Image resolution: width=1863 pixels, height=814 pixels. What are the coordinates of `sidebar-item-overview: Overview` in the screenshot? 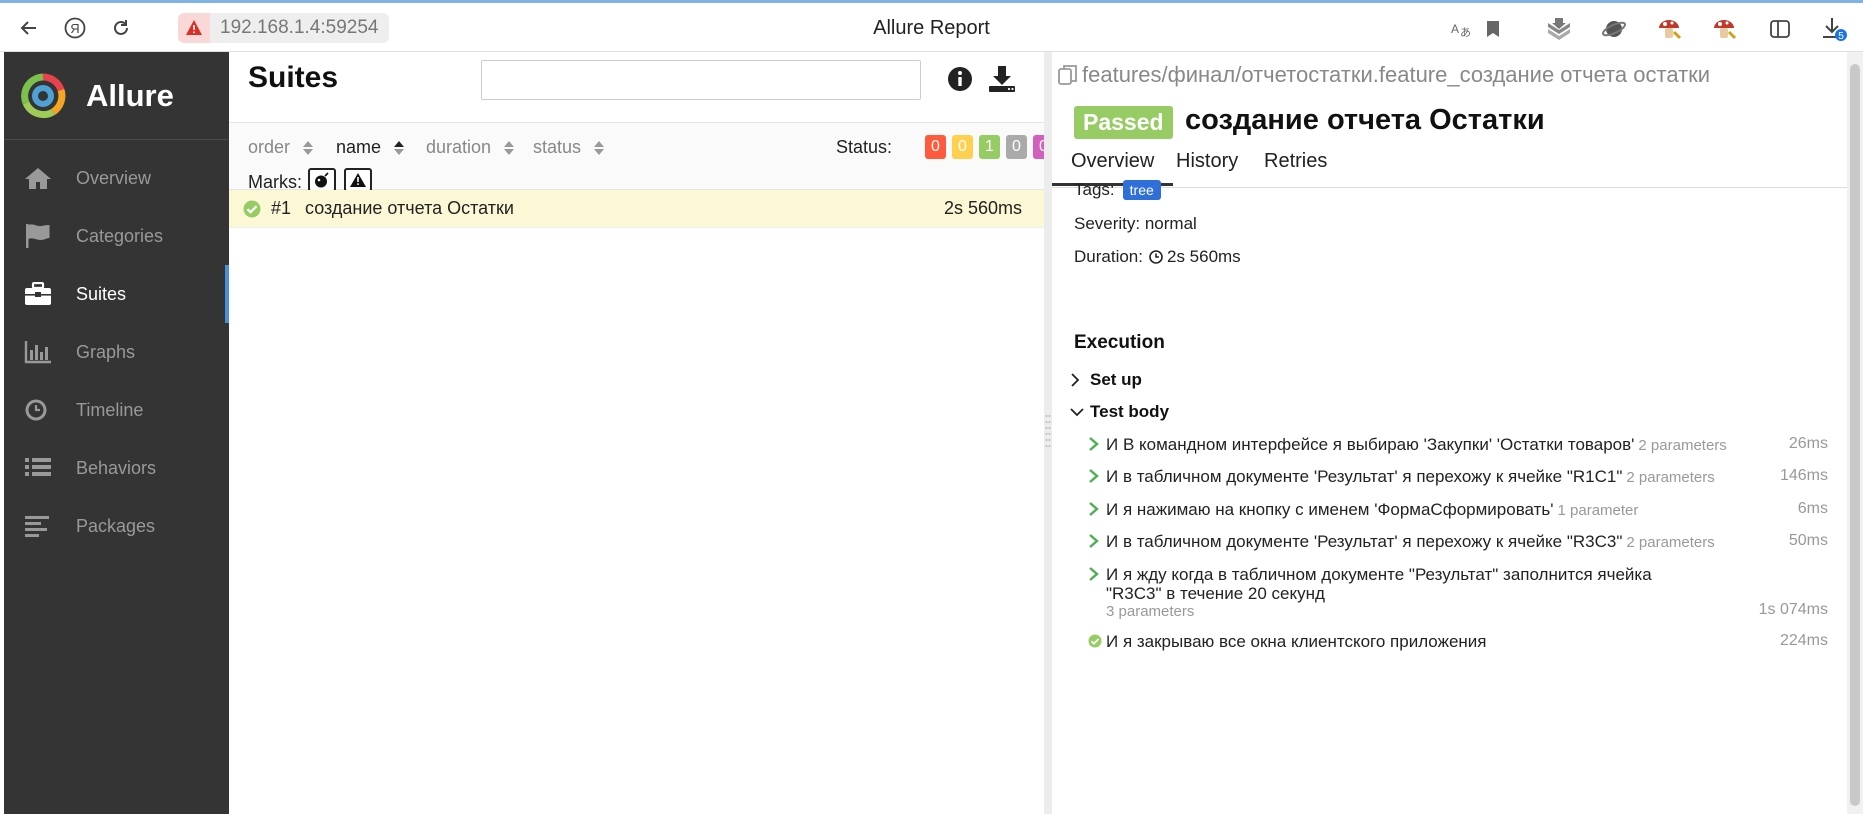 It's located at (116, 178).